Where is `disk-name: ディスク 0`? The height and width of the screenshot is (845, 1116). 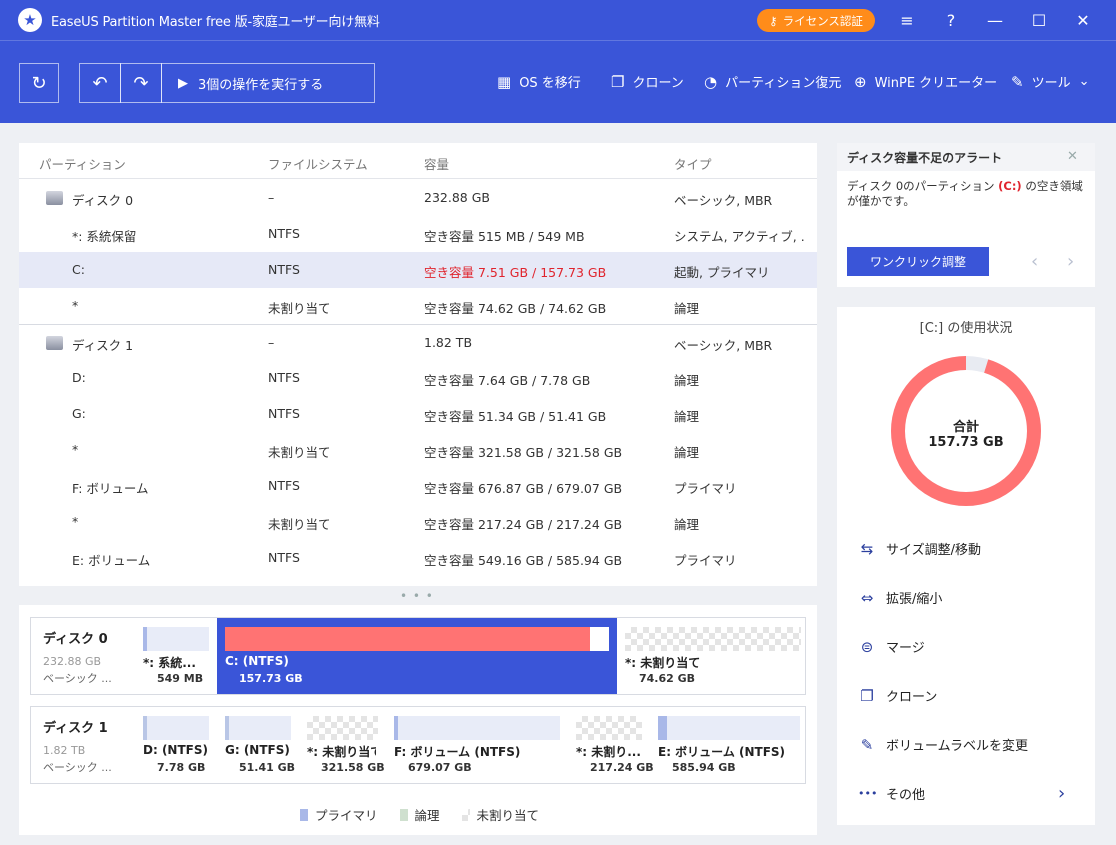
disk-name: ディスク 0 is located at coordinates (75, 639).